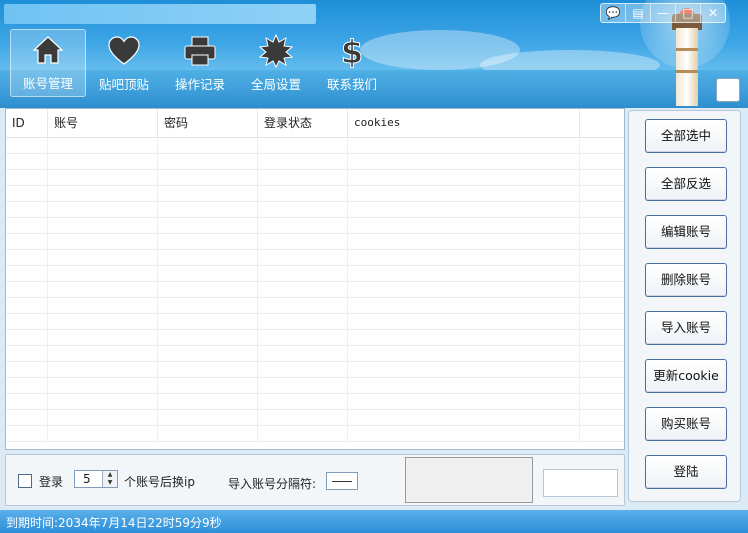 The width and height of the screenshot is (748, 533). I want to click on maximize-icon: □, so click(688, 13).